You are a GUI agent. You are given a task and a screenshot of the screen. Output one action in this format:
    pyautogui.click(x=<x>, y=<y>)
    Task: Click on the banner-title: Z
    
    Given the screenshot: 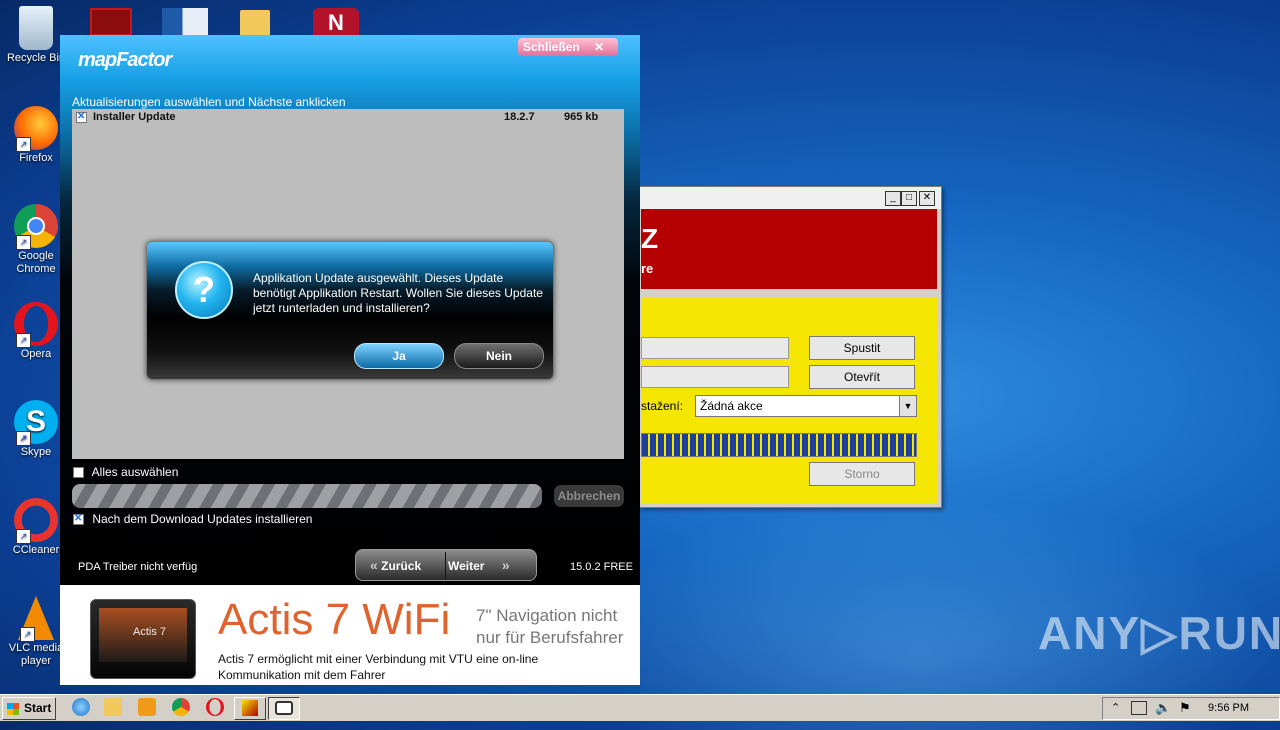 What is the action you would take?
    pyautogui.click(x=650, y=238)
    